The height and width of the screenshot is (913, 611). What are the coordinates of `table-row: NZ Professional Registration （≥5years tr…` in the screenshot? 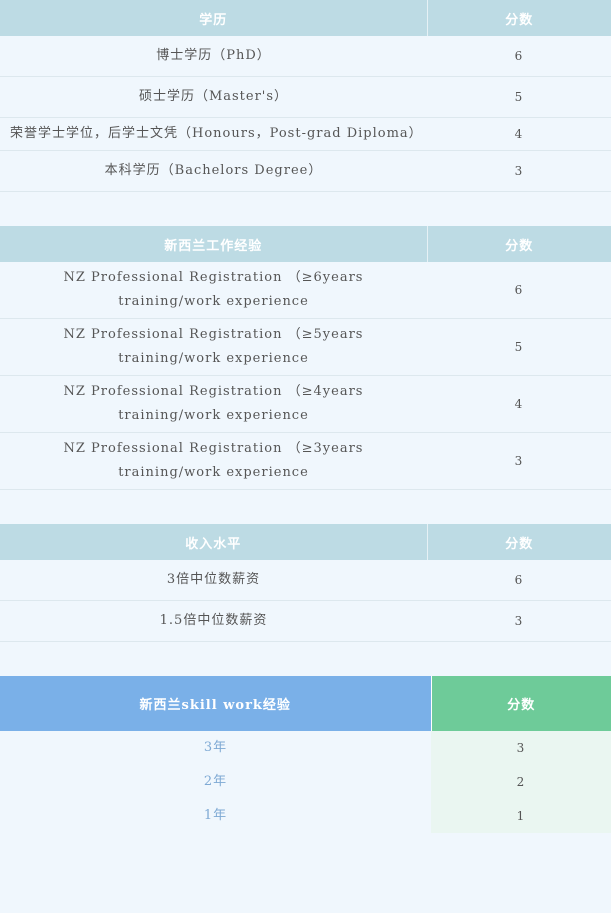 It's located at (305, 347).